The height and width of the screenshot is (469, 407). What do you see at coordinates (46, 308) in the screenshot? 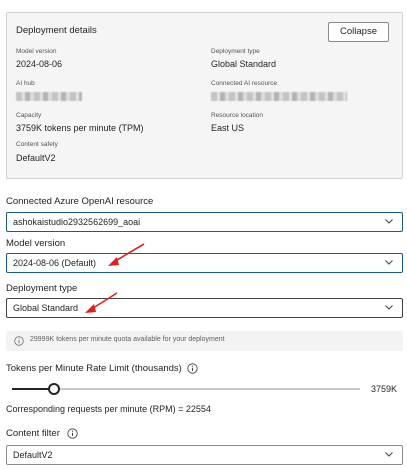
I see `deployment-type-selected: Global Standard` at bounding box center [46, 308].